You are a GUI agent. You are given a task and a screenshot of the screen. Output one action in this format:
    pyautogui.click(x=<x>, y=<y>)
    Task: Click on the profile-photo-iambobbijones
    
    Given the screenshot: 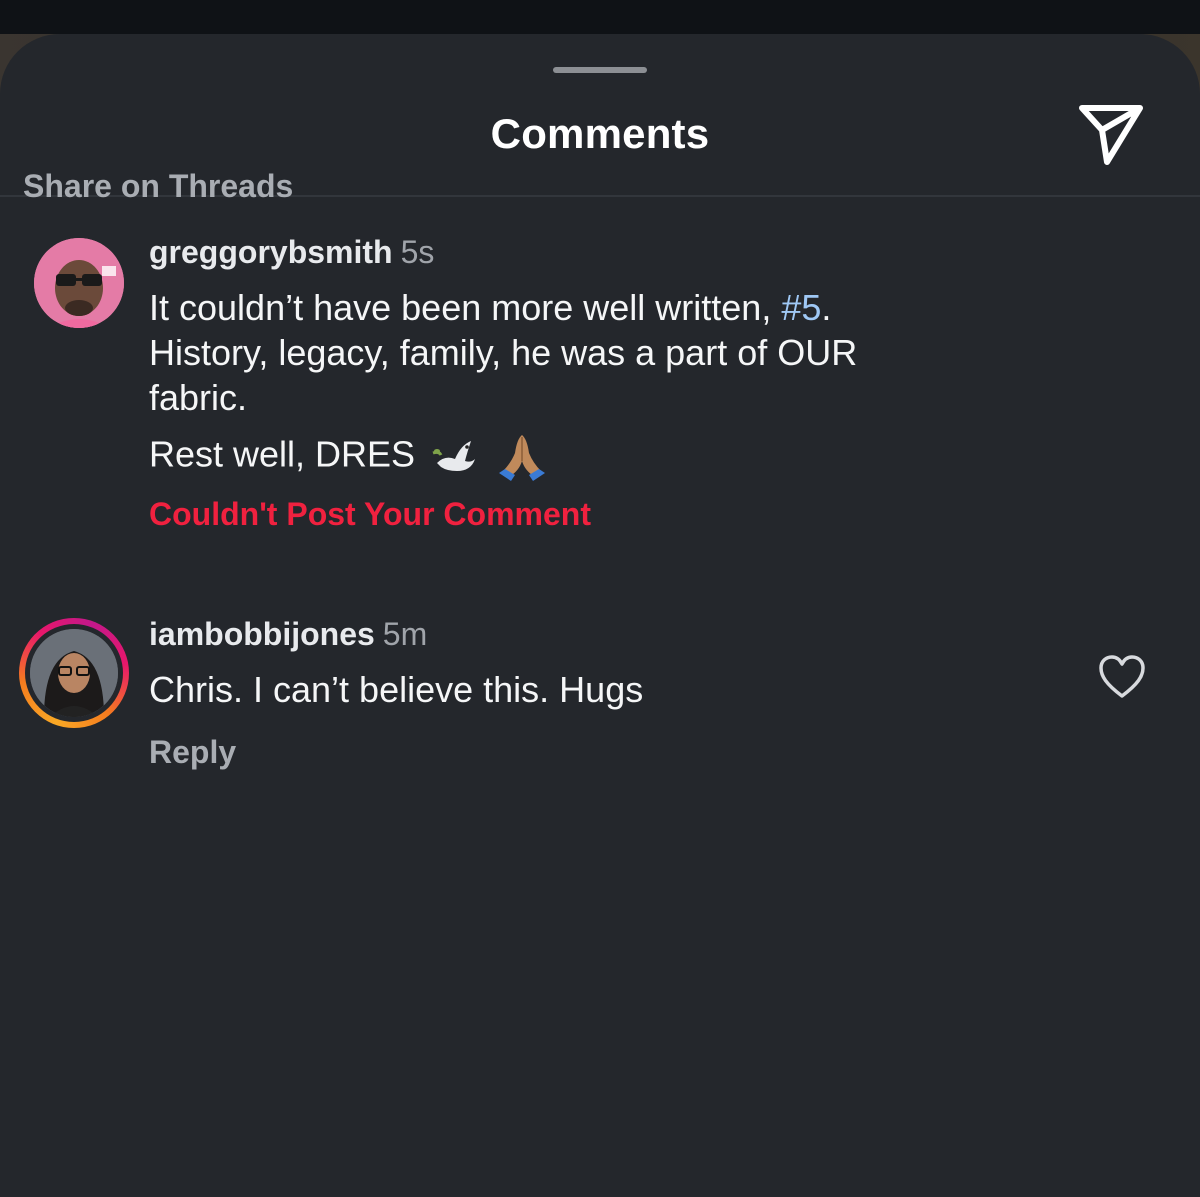 What is the action you would take?
    pyautogui.click(x=74, y=673)
    